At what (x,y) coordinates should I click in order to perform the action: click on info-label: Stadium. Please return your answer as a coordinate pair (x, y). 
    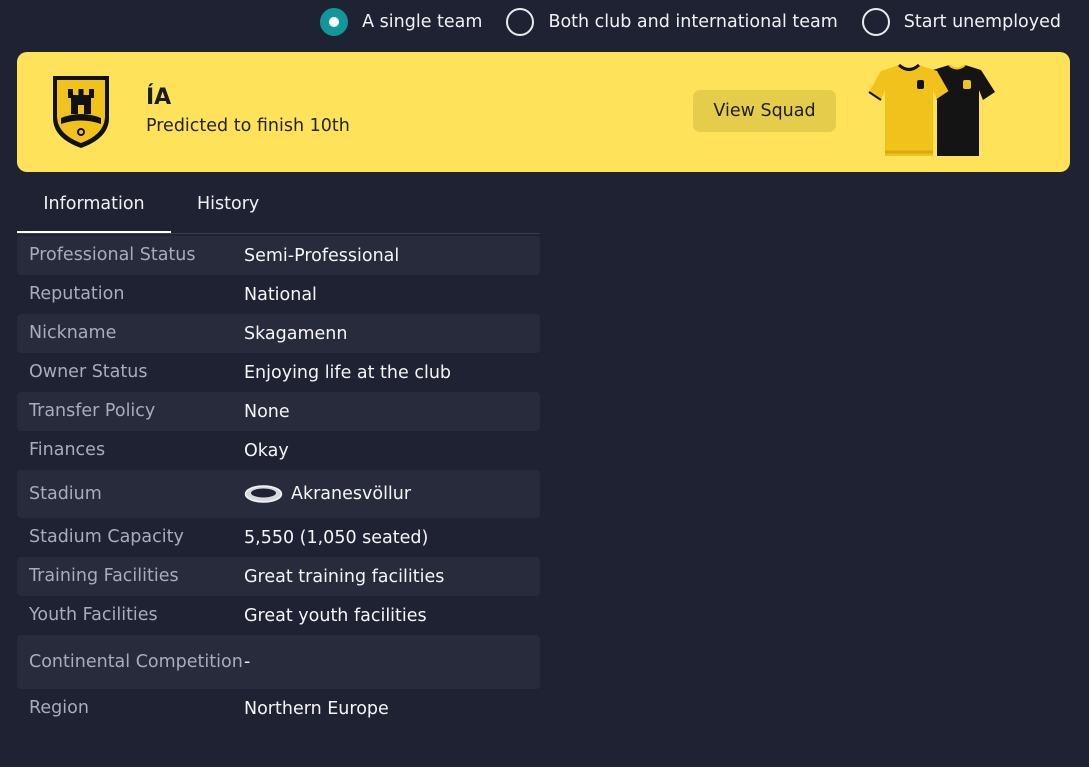
    Looking at the image, I should click on (65, 493).